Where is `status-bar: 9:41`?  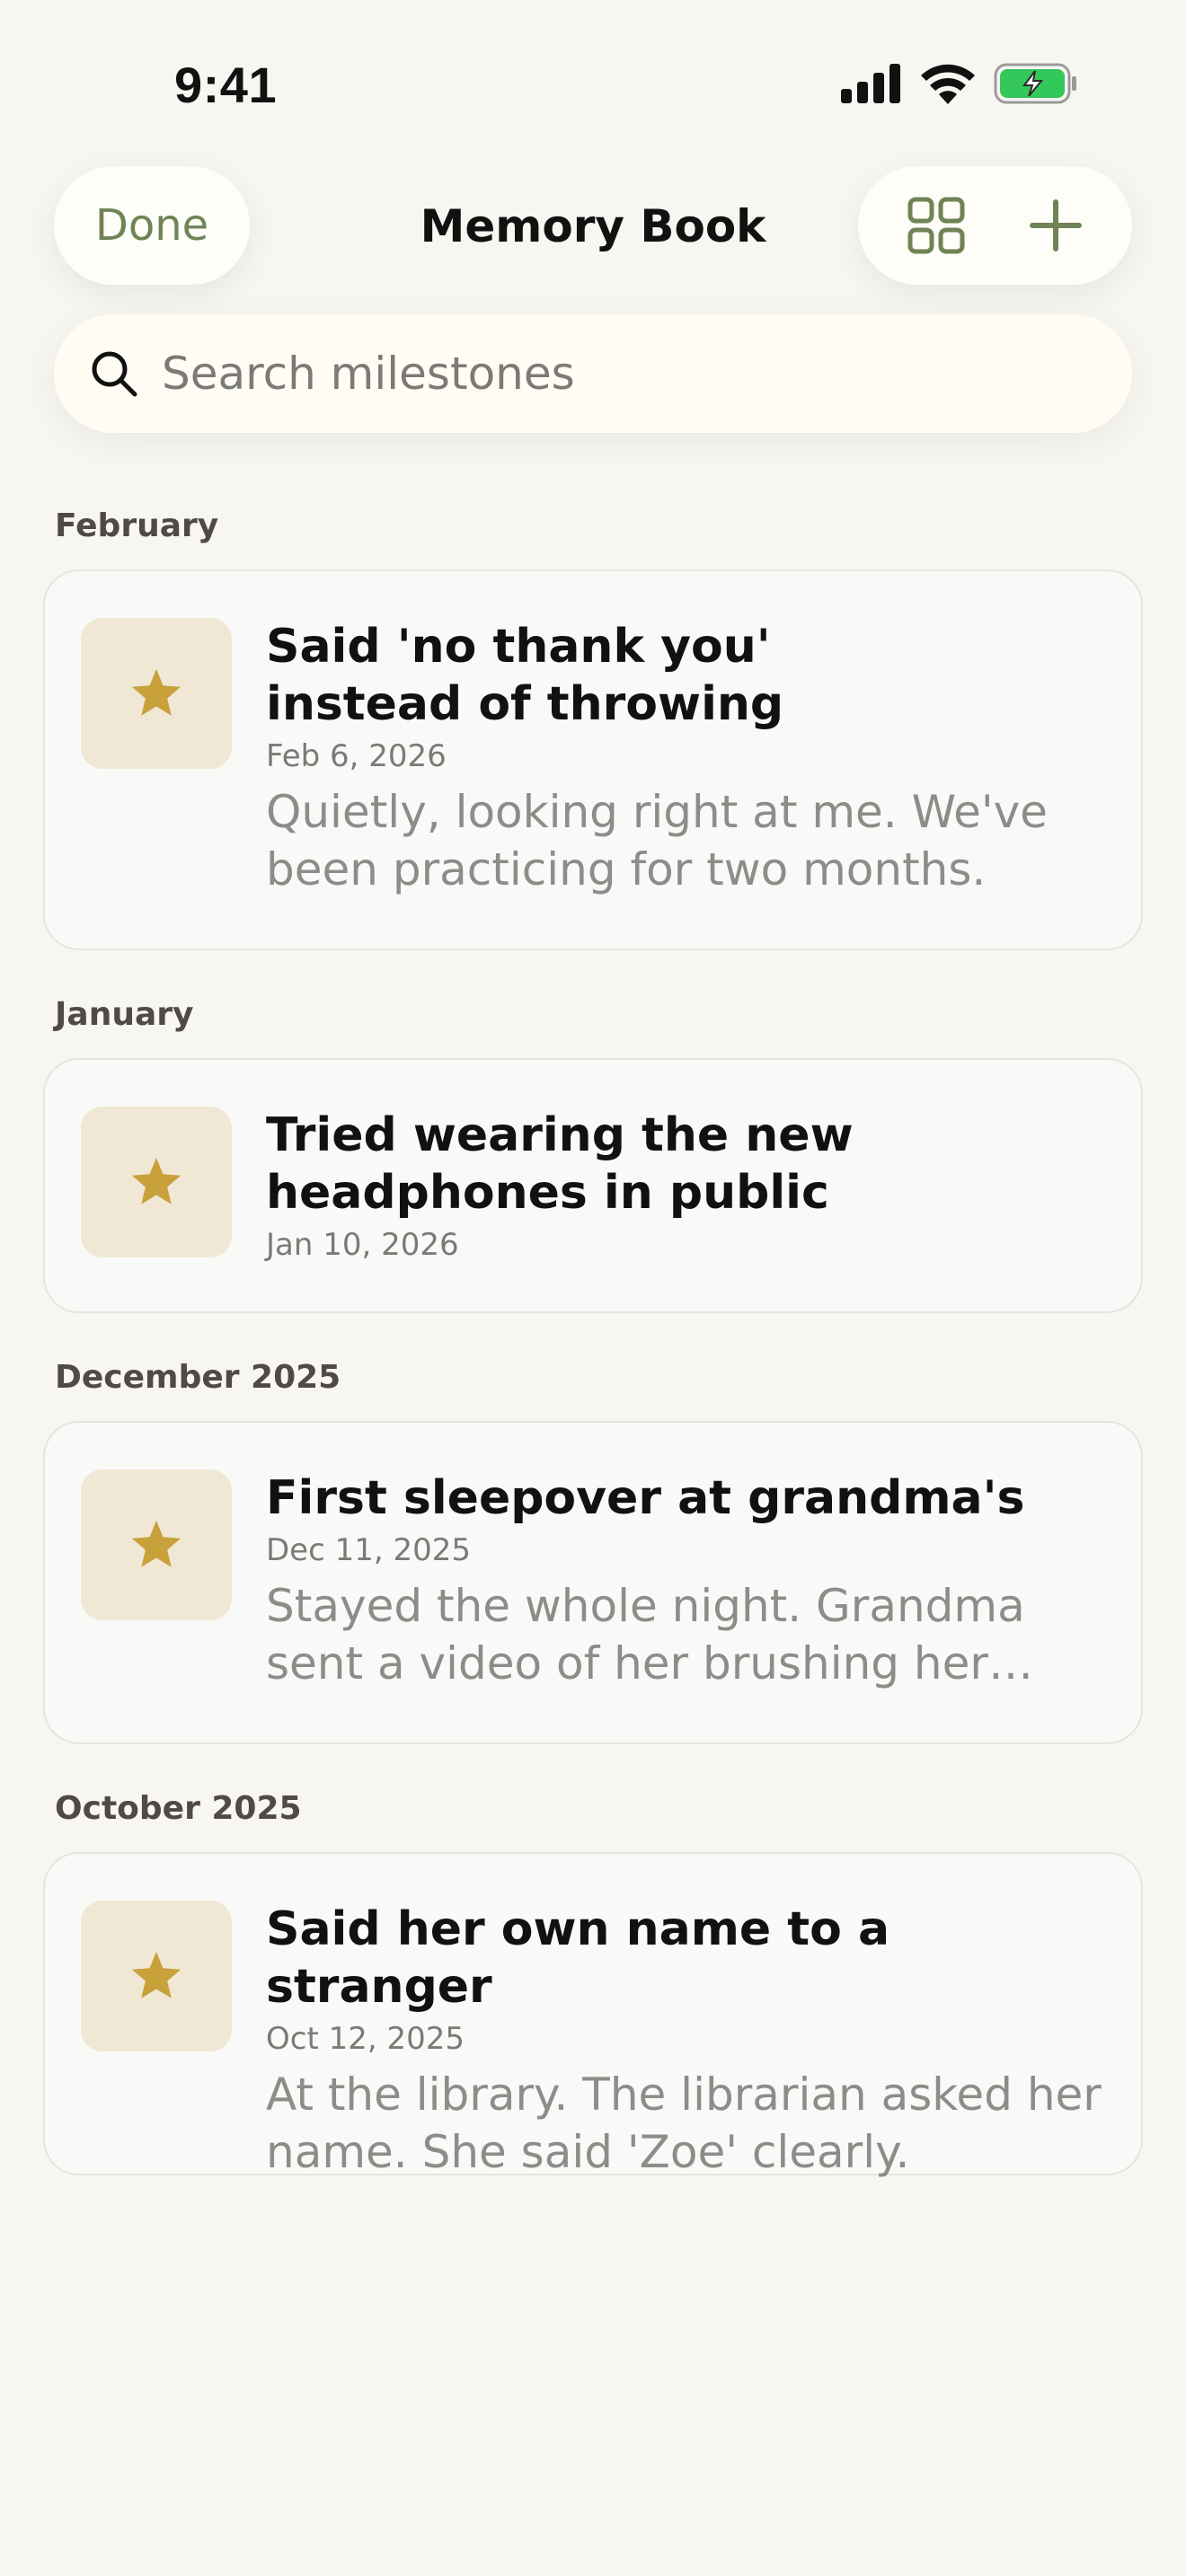 status-bar: 9:41 is located at coordinates (593, 81).